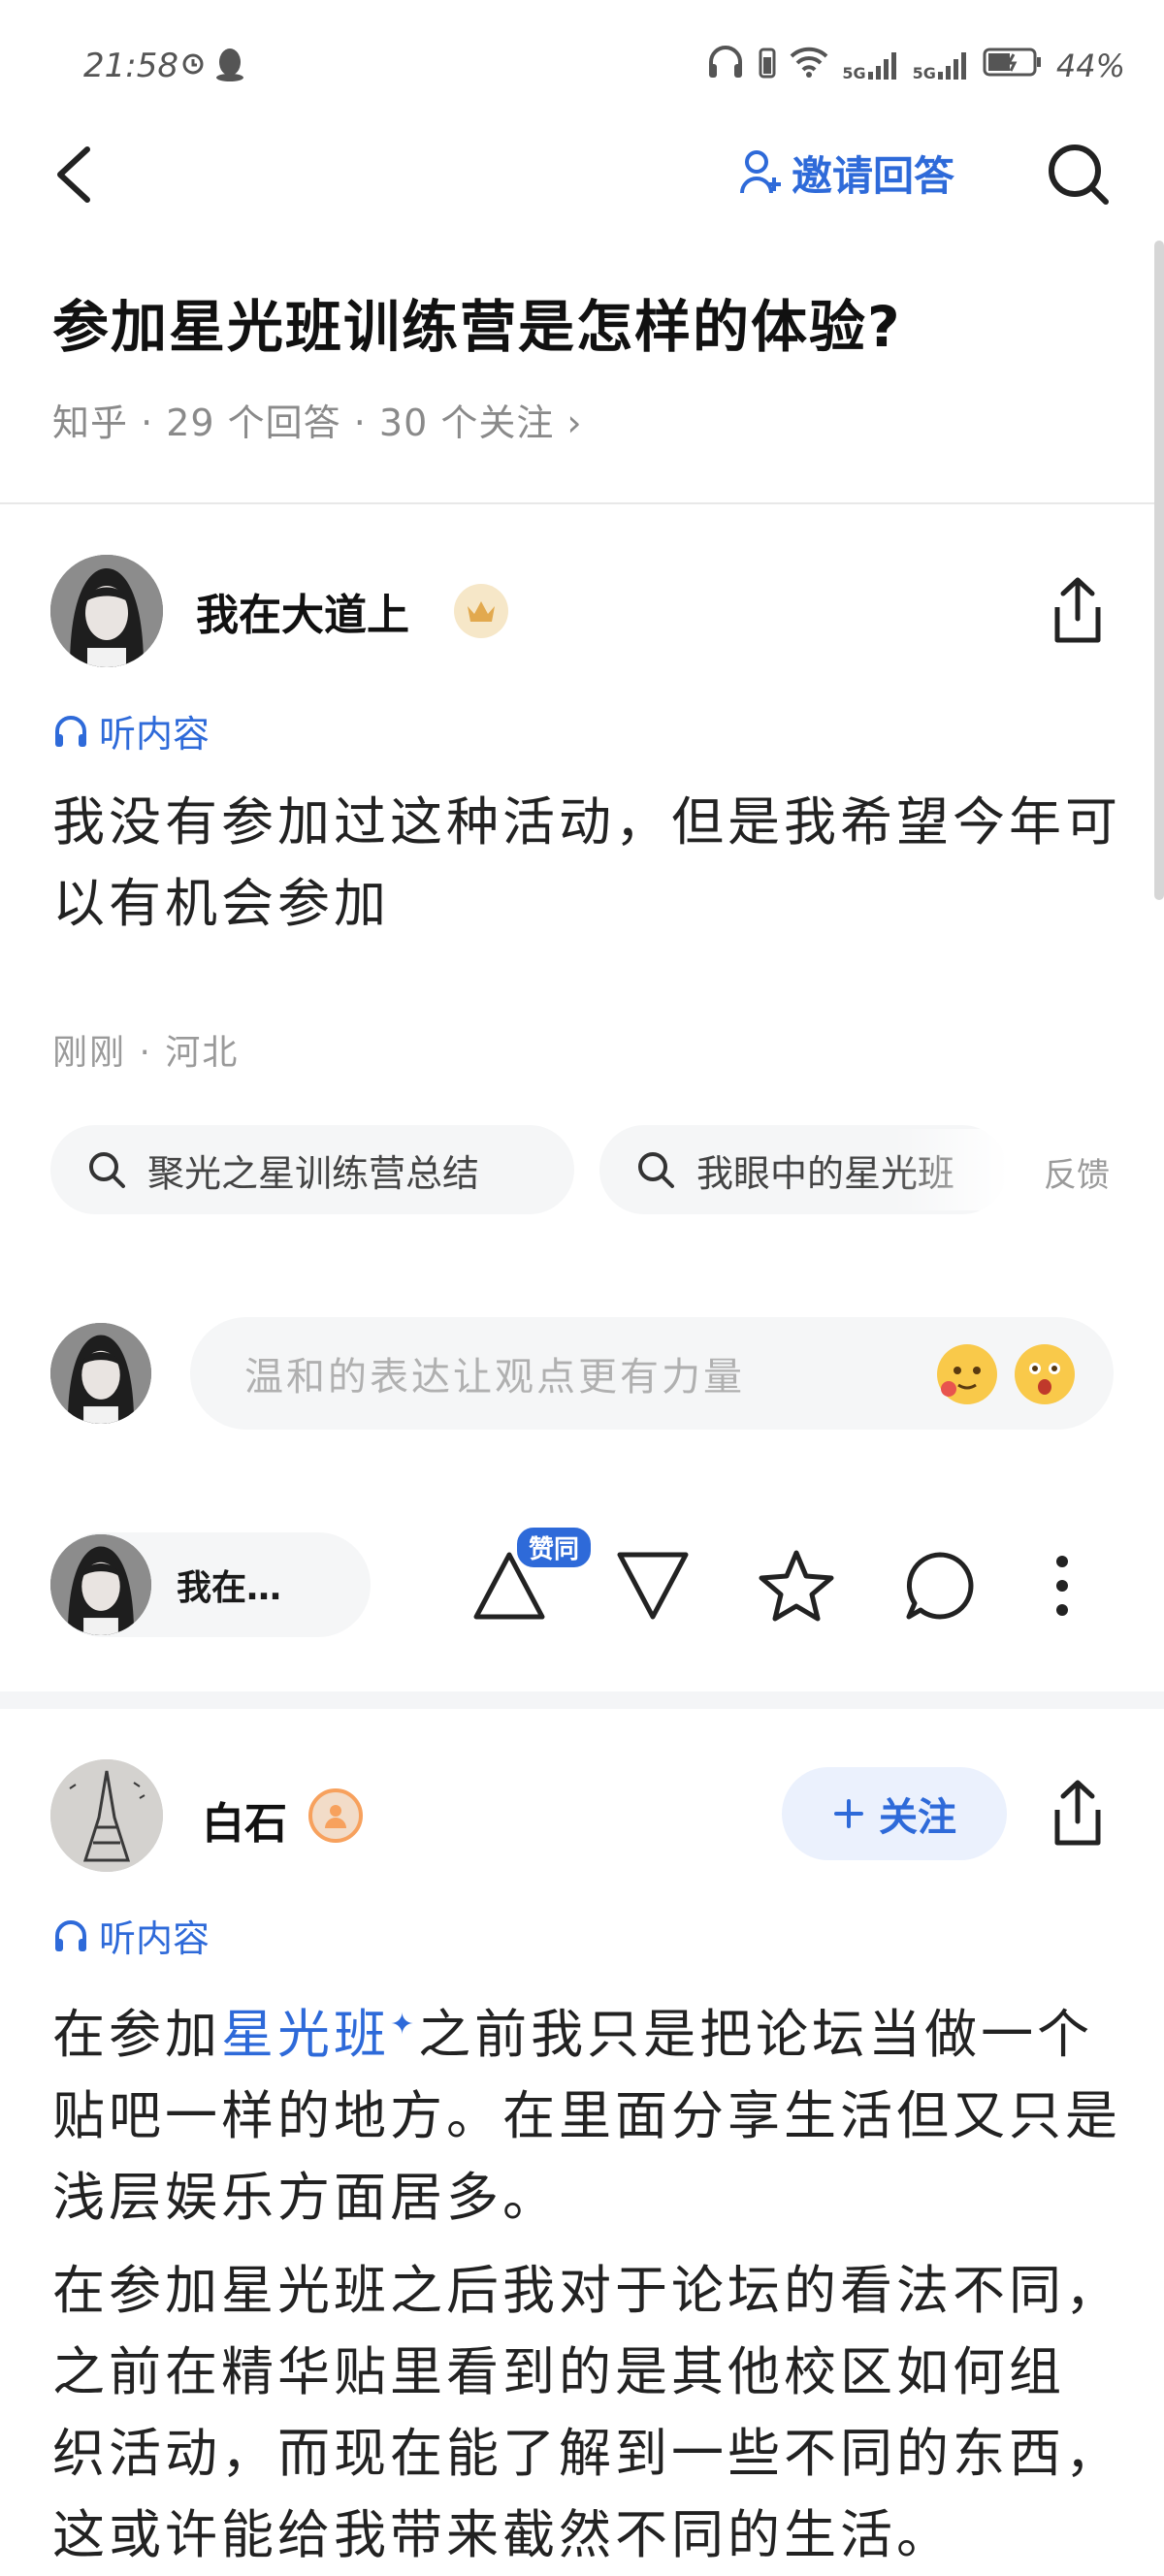  I want to click on signal-1-icon: 5G, so click(870, 65).